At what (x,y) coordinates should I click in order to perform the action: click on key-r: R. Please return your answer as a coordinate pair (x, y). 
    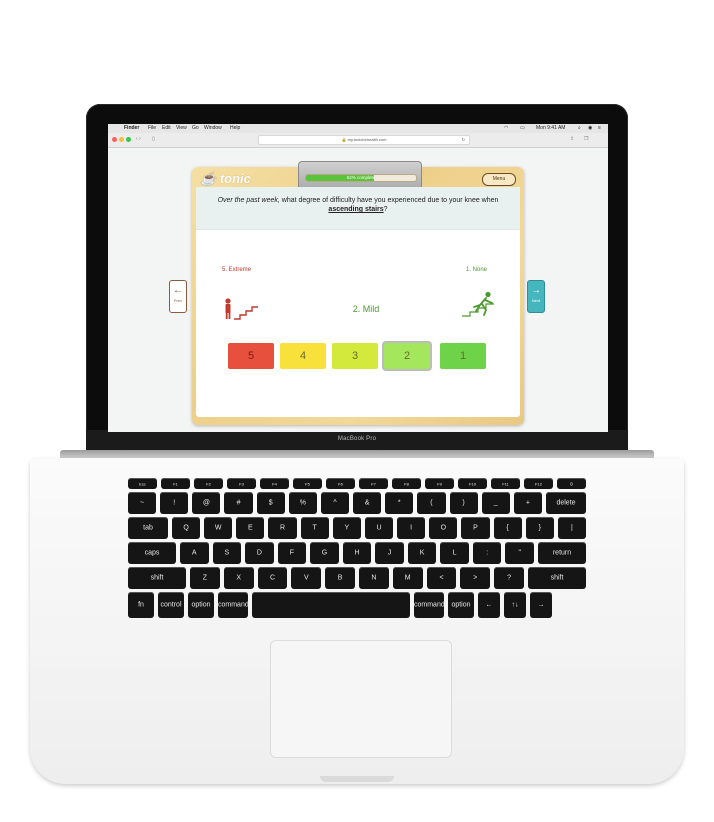
    Looking at the image, I should click on (282, 528).